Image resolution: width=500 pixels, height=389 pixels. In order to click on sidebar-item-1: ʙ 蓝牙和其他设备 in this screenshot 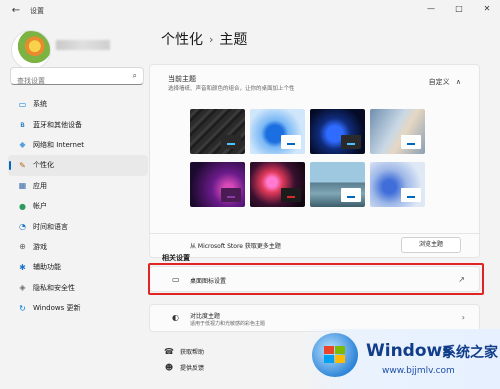, I will do `click(78, 124)`.